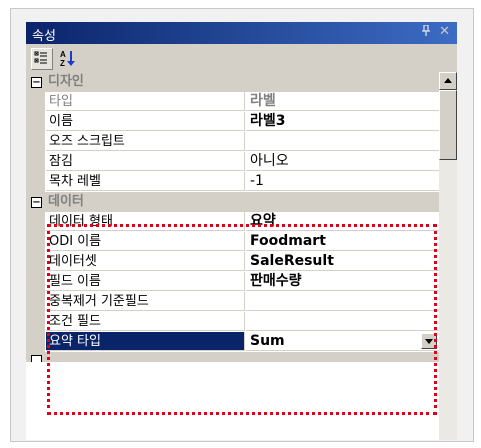  I want to click on property-row: 오즈 스크립트, so click(232, 142).